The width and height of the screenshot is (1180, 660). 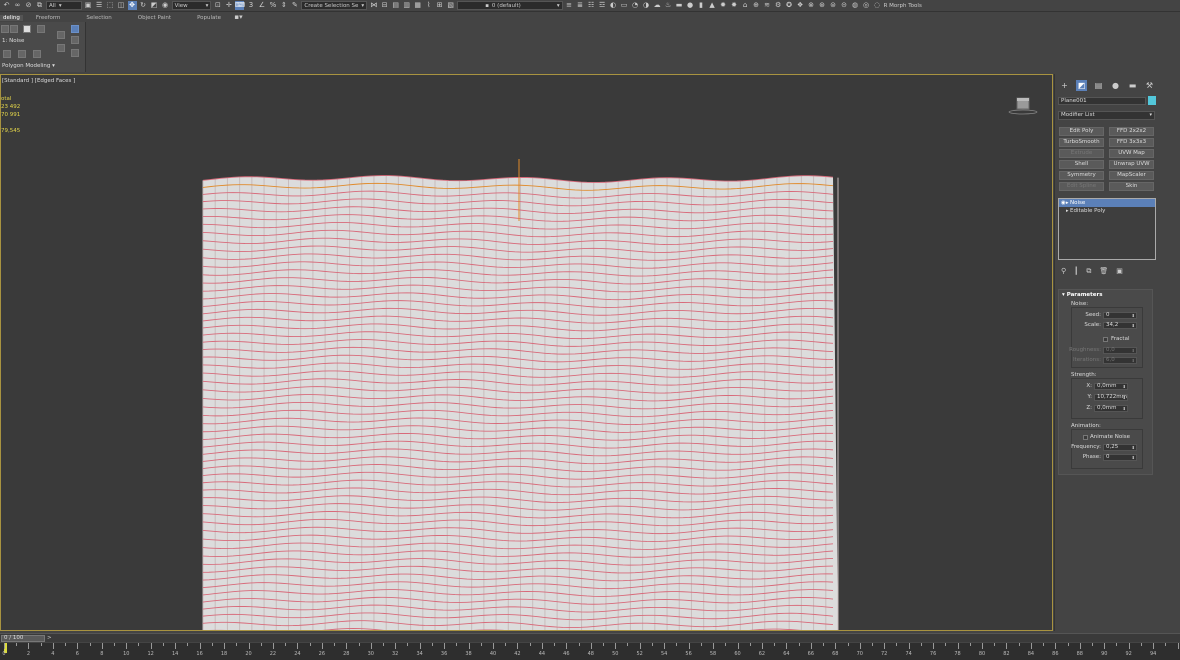 I want to click on tool-g-icon: ⊝, so click(x=844, y=5).